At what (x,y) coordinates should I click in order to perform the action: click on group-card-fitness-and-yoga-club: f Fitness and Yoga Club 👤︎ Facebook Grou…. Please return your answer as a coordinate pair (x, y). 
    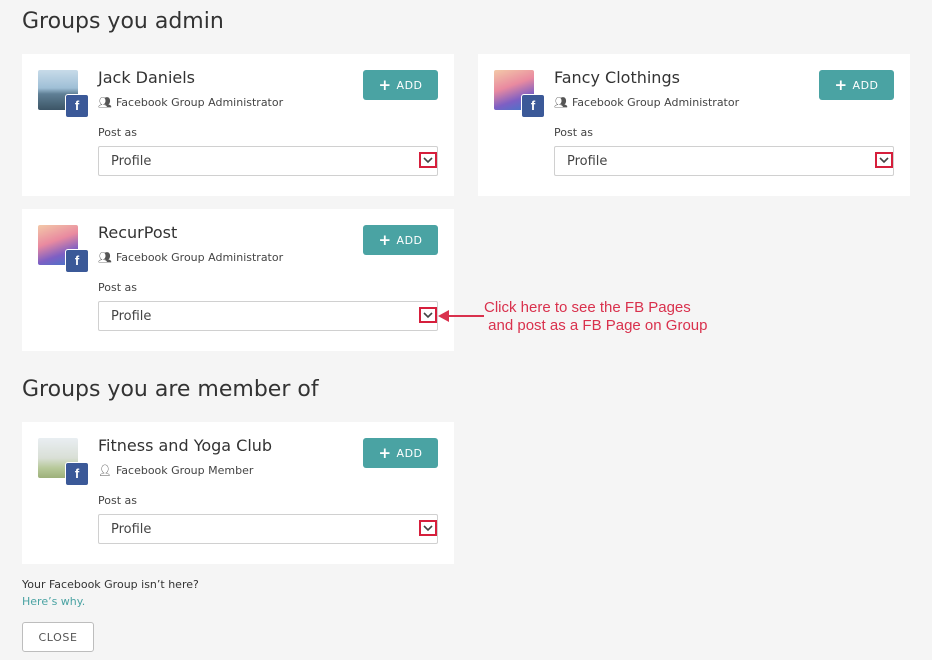
    Looking at the image, I should click on (238, 493).